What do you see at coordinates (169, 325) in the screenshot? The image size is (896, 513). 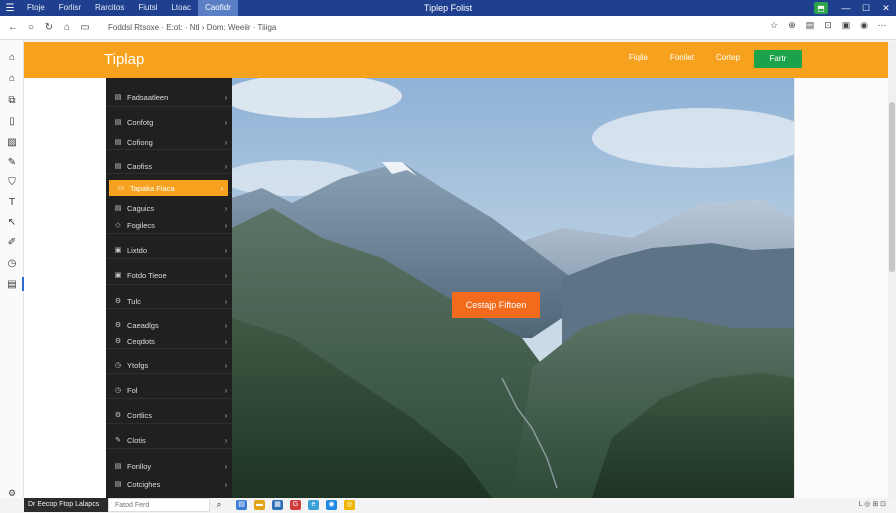 I see `sidebar-item: ⚙ Caeadlgs ›` at bounding box center [169, 325].